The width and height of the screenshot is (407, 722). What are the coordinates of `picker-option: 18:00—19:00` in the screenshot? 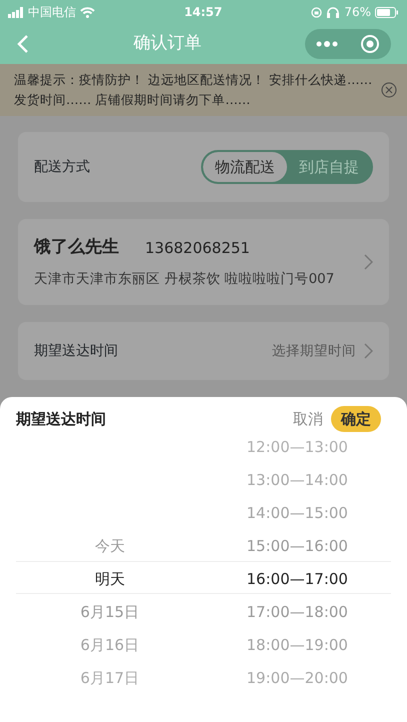 It's located at (297, 645).